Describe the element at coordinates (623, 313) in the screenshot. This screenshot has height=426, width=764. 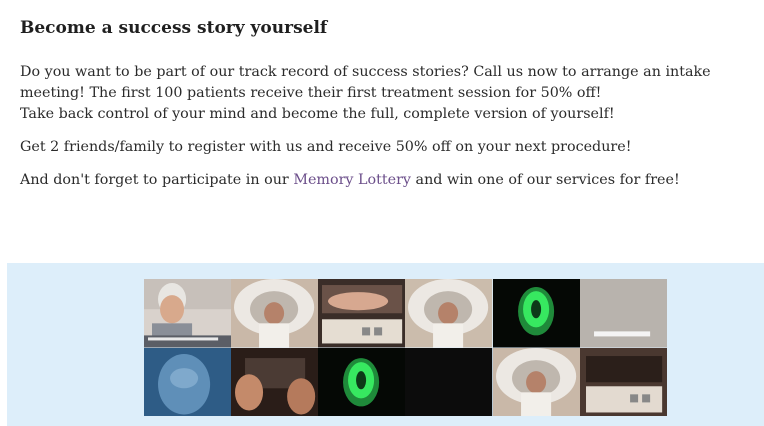
I see `collage-tile-grey-panel` at that location.